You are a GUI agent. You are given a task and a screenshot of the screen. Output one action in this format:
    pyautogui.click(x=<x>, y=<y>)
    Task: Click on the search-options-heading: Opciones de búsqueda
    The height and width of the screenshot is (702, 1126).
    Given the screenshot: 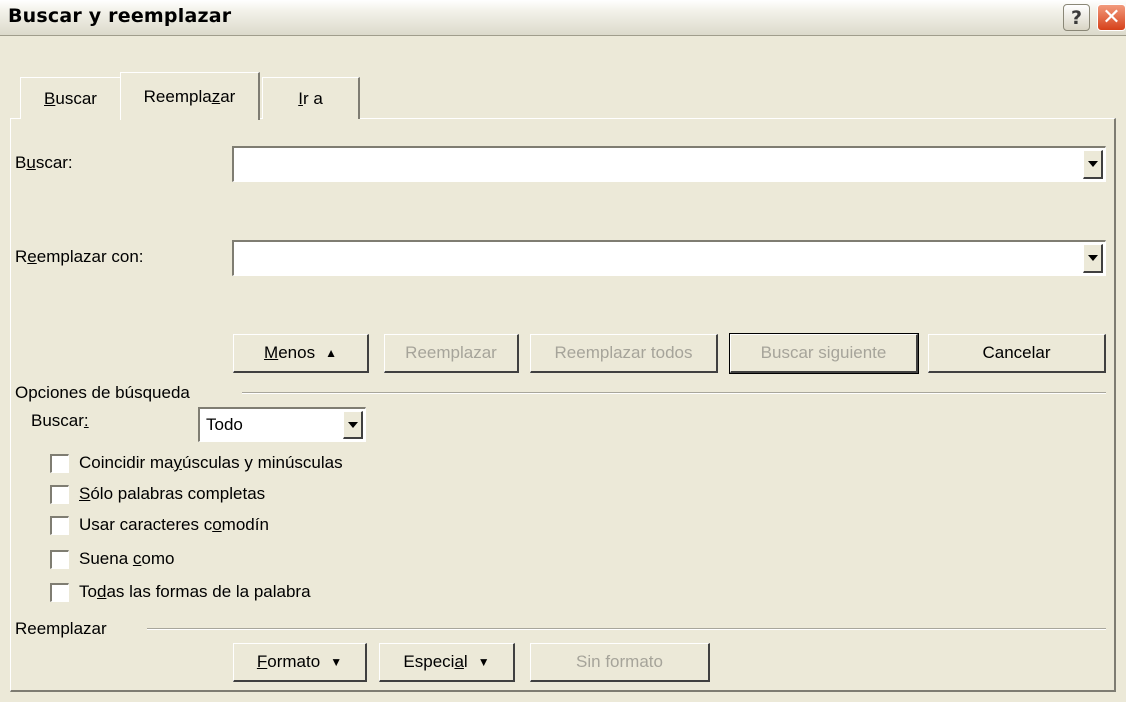 What is the action you would take?
    pyautogui.click(x=102, y=392)
    